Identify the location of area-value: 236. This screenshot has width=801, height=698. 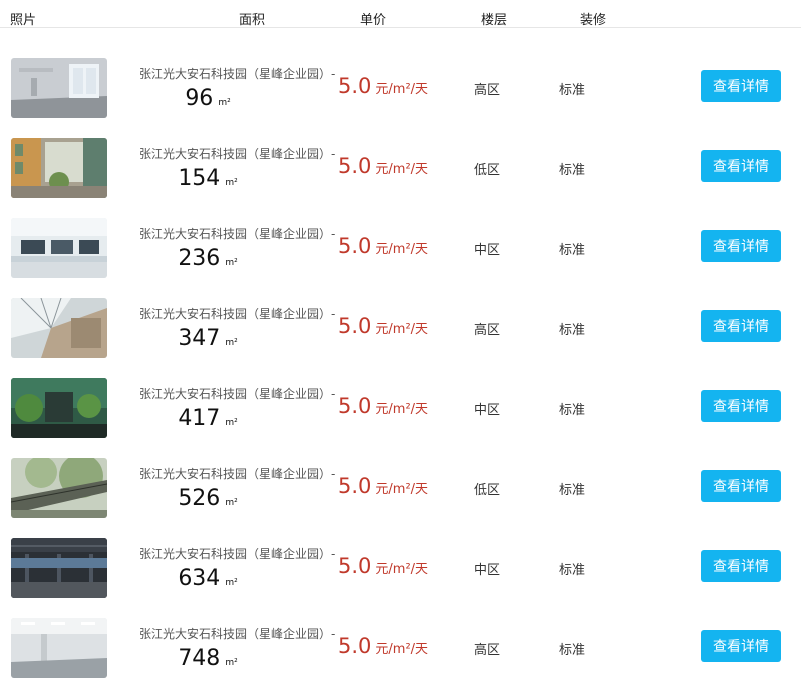
(199, 258).